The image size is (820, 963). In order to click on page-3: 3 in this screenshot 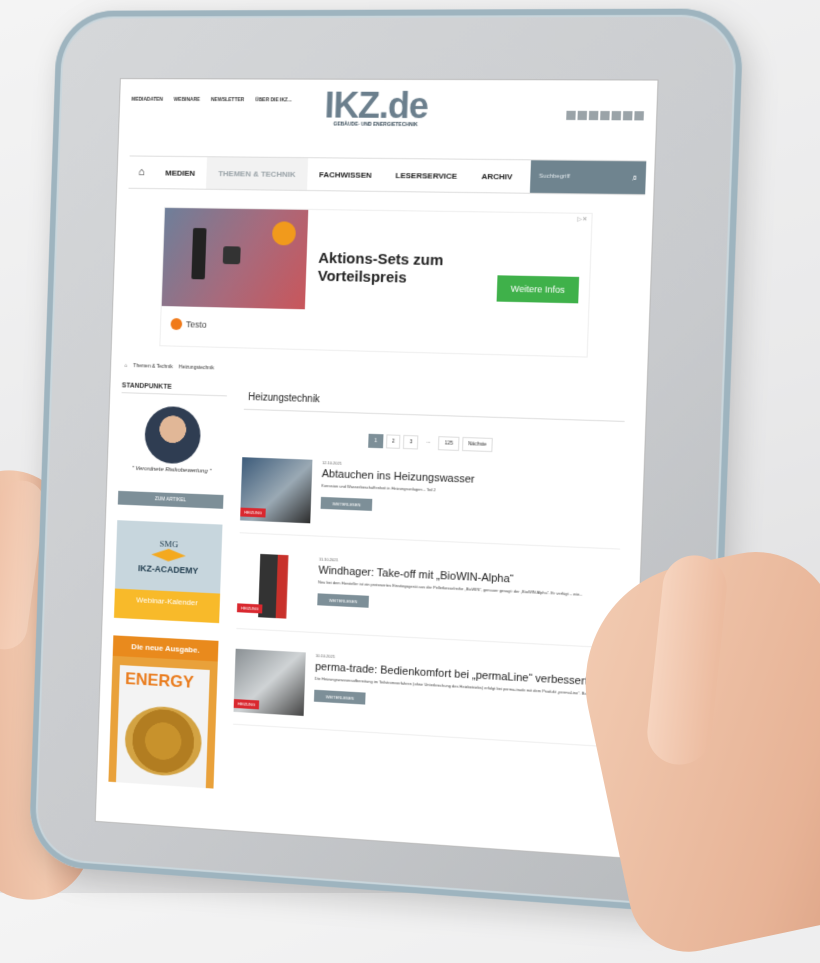, I will do `click(410, 442)`.